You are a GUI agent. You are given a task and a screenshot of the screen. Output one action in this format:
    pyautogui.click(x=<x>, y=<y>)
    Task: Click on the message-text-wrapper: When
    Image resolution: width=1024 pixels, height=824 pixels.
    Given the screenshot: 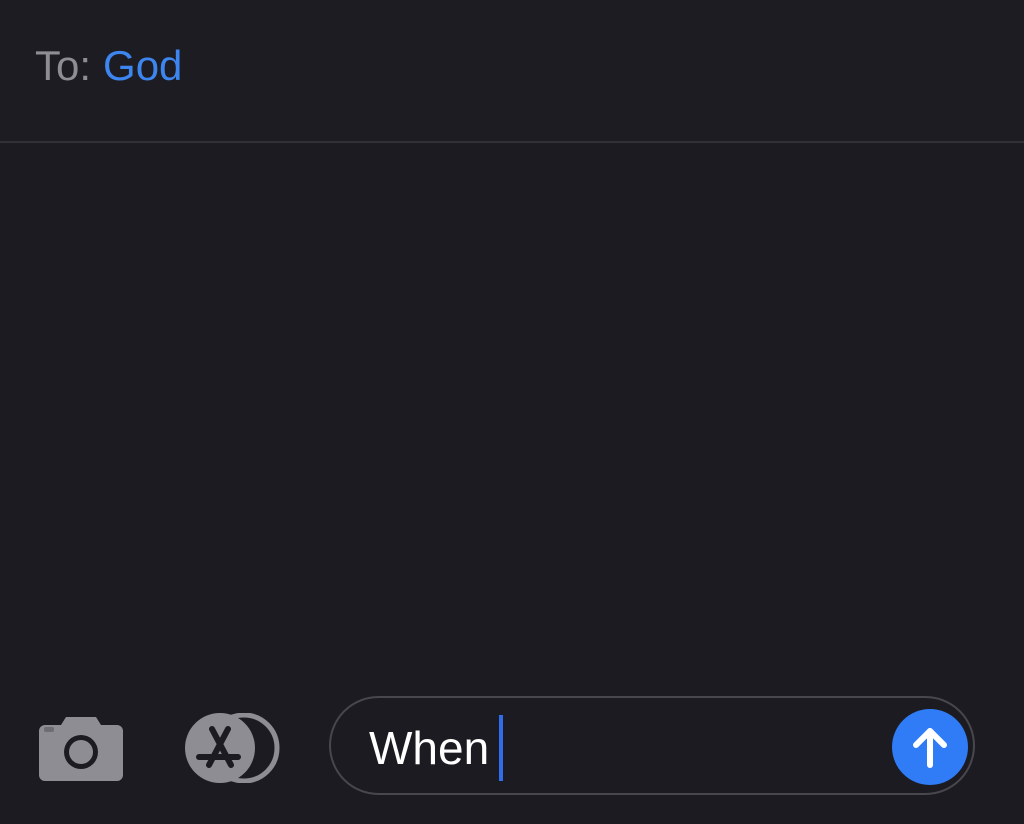 What is the action you would take?
    pyautogui.click(x=436, y=748)
    